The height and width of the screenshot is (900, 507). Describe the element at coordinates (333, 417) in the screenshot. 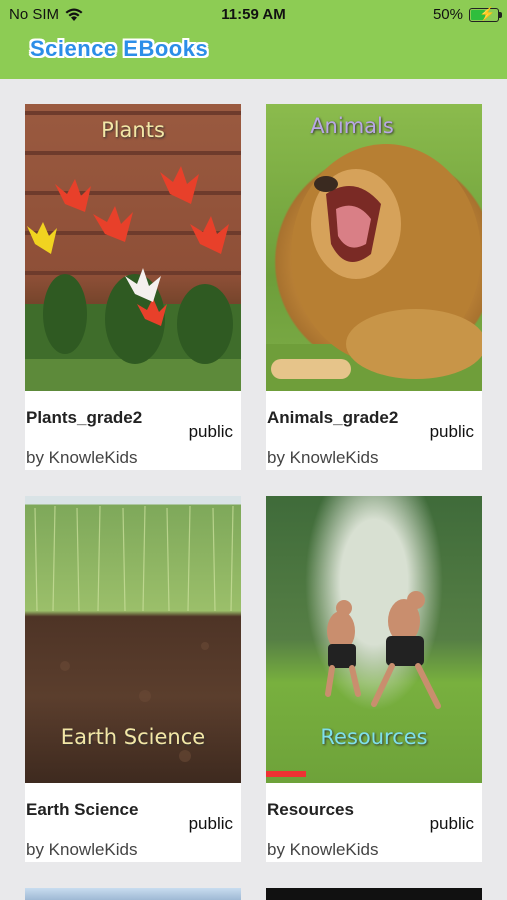

I see `book-title: Animals_grade2` at that location.